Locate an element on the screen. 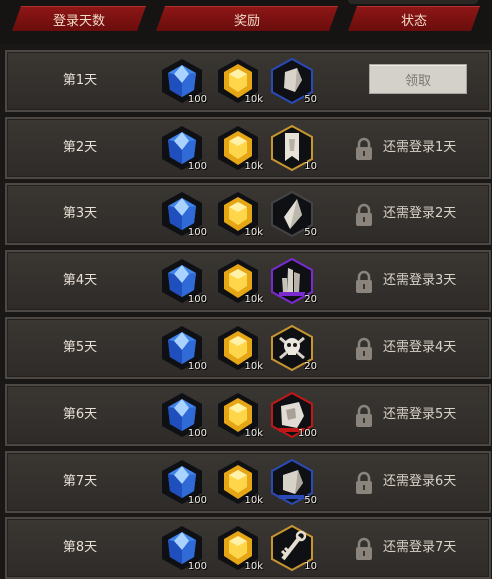  status-text: 还需登录1天 is located at coordinates (420, 147).